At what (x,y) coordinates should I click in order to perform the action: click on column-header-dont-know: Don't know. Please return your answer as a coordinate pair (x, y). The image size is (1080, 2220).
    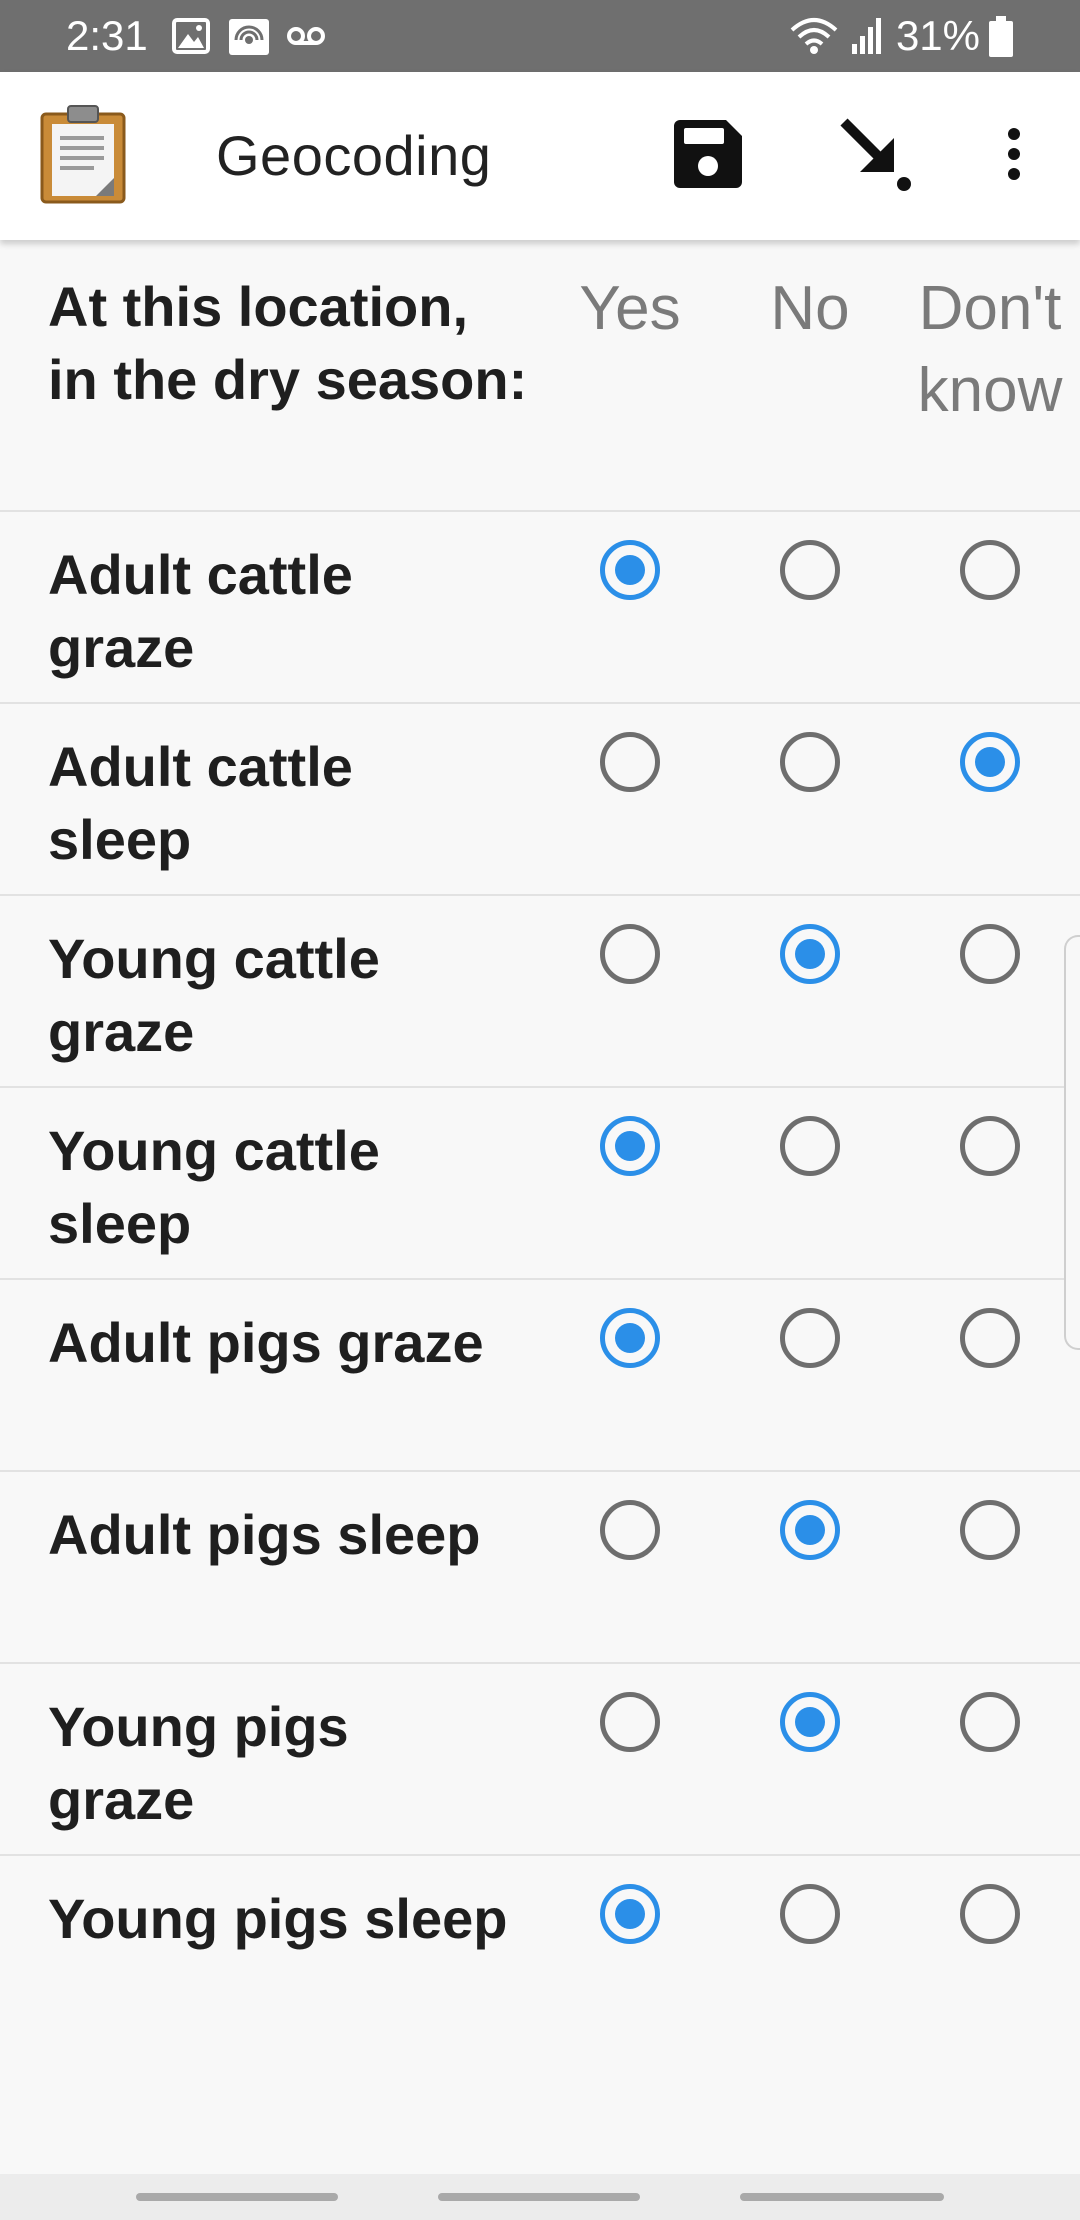
    Looking at the image, I should click on (990, 349).